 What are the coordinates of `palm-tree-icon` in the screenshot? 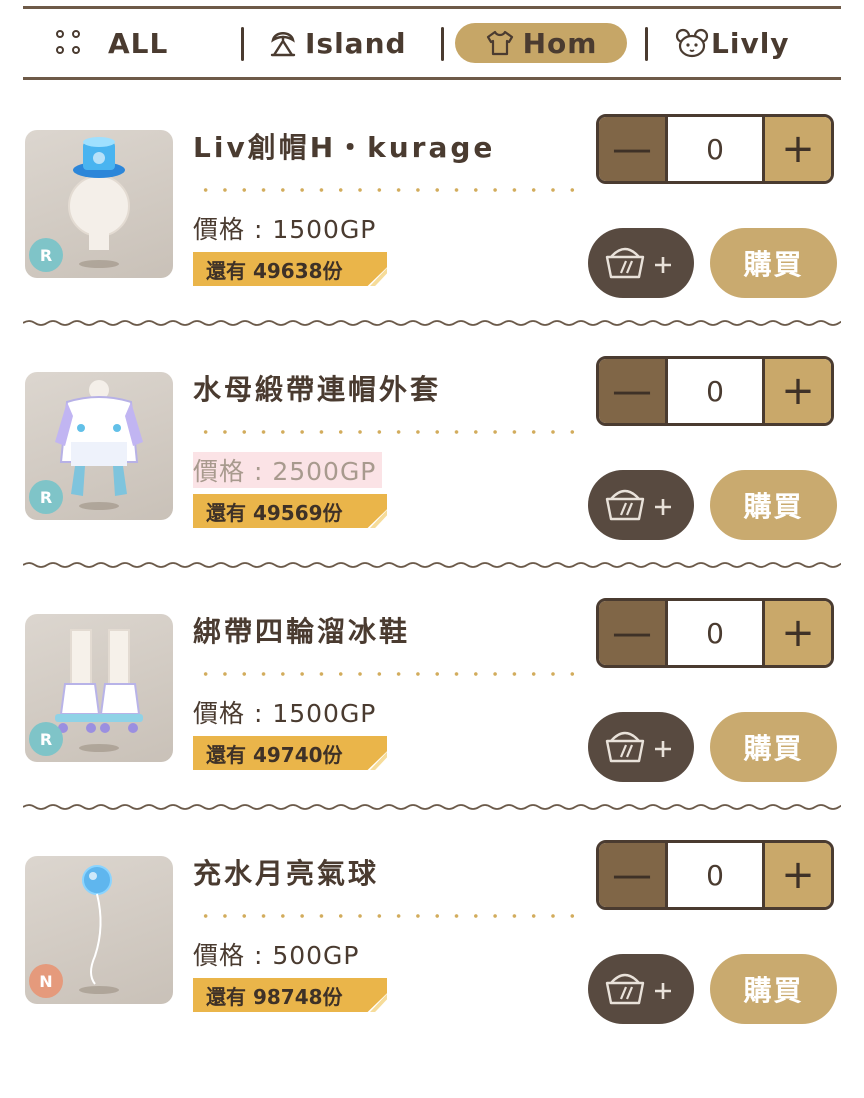 It's located at (283, 44).